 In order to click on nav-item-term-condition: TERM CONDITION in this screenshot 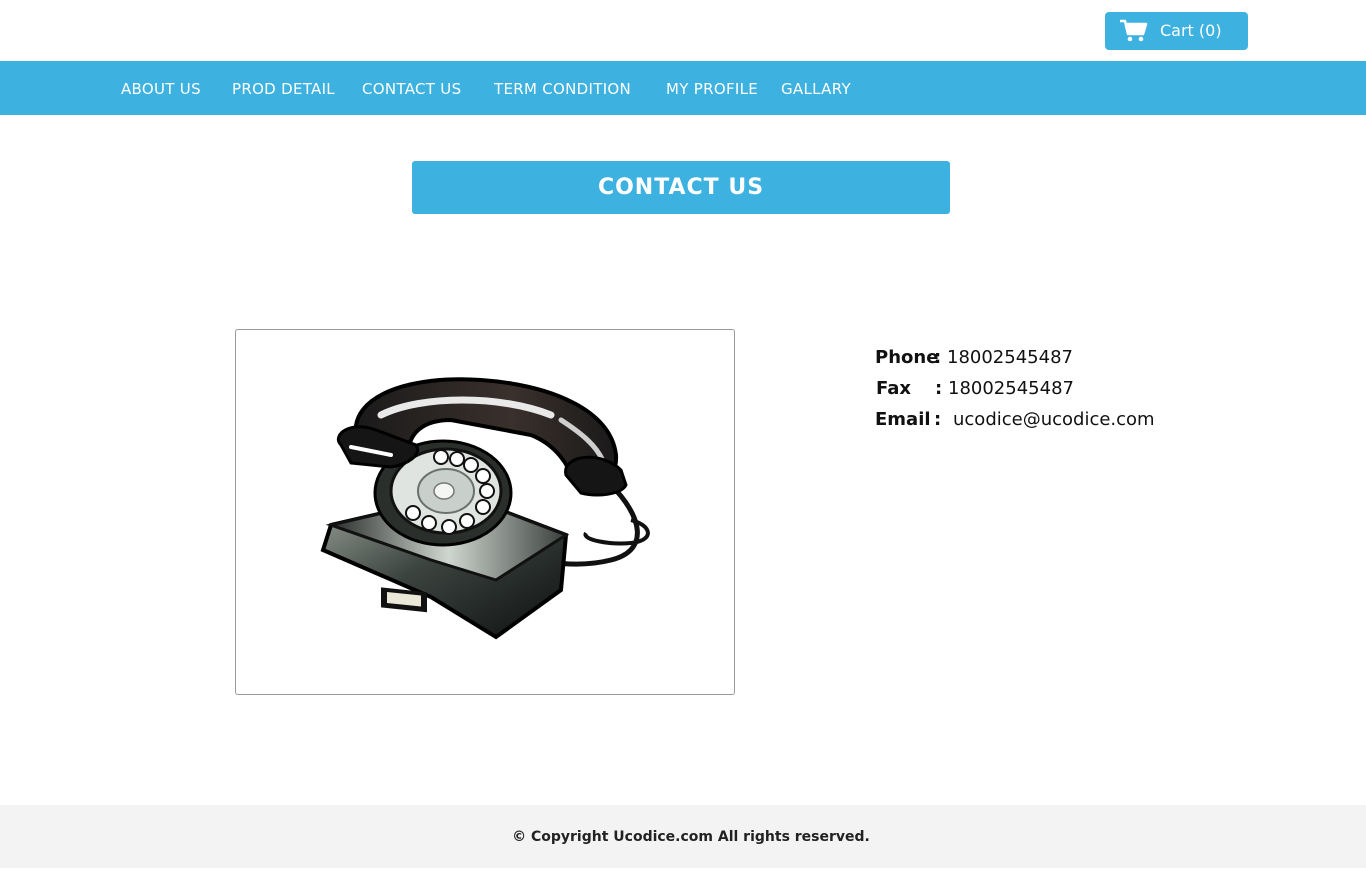, I will do `click(562, 89)`.